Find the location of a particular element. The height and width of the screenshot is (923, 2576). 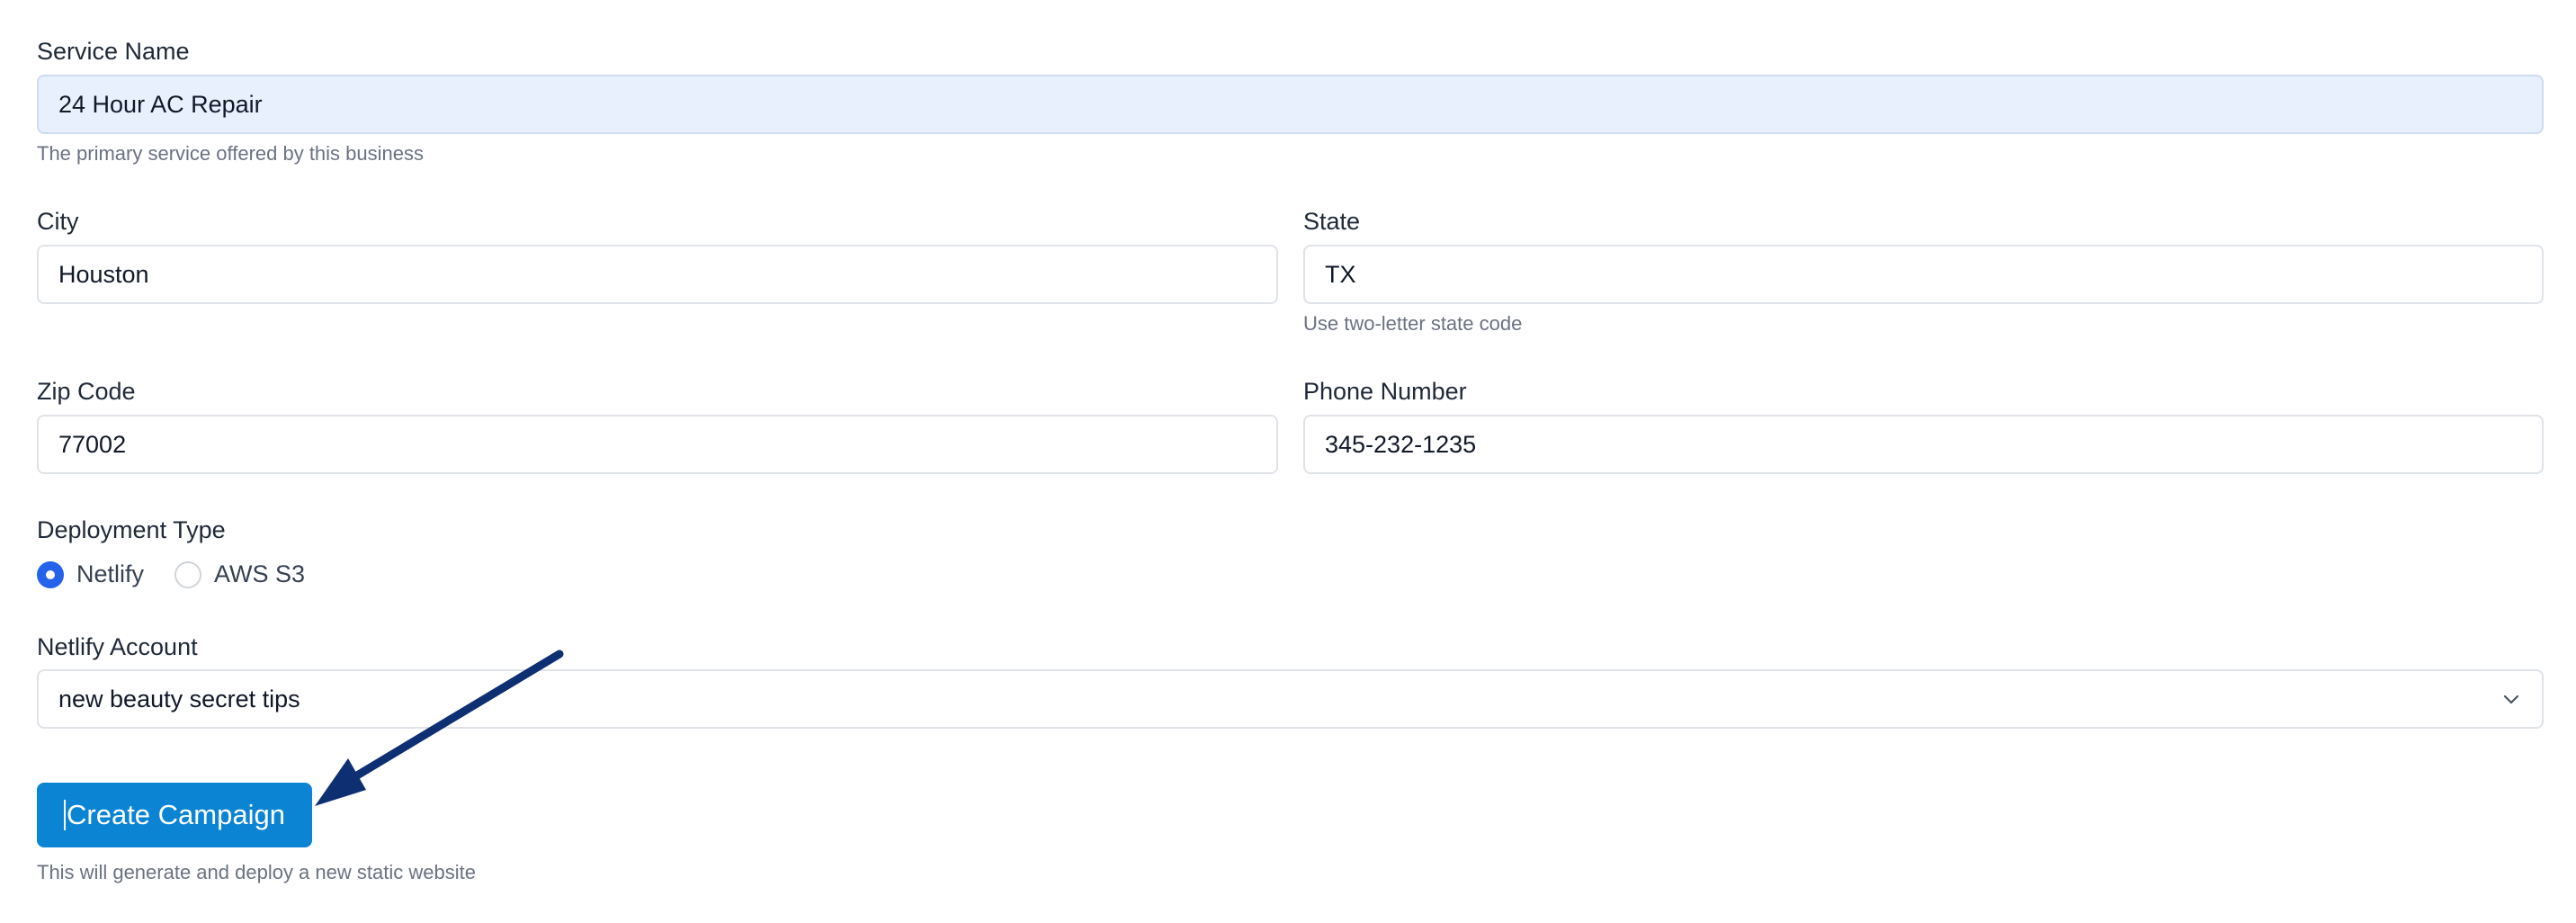

radio-aws-s3-label: AWS S3 is located at coordinates (259, 574).